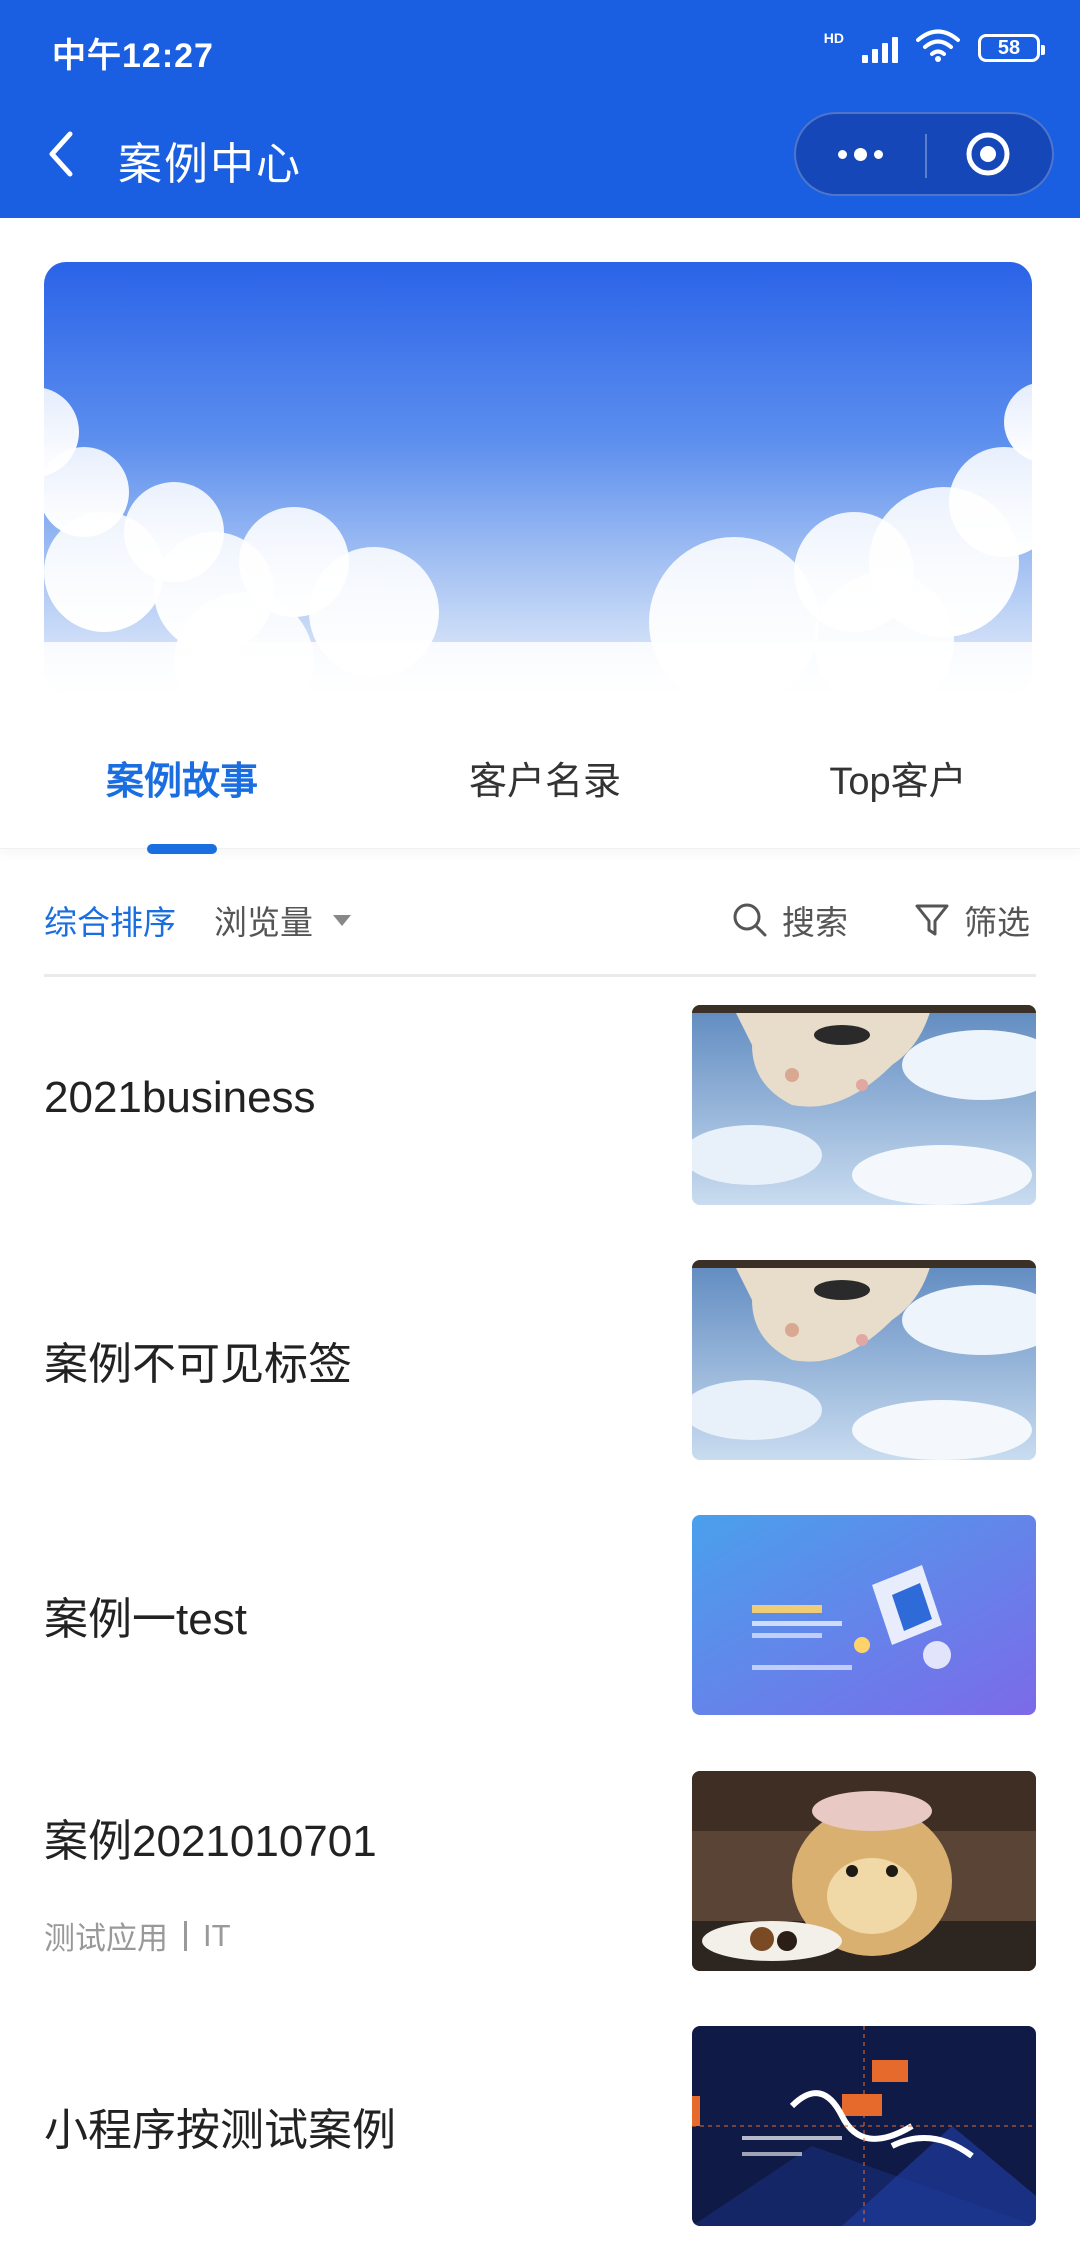  I want to click on back-button, so click(60, 154).